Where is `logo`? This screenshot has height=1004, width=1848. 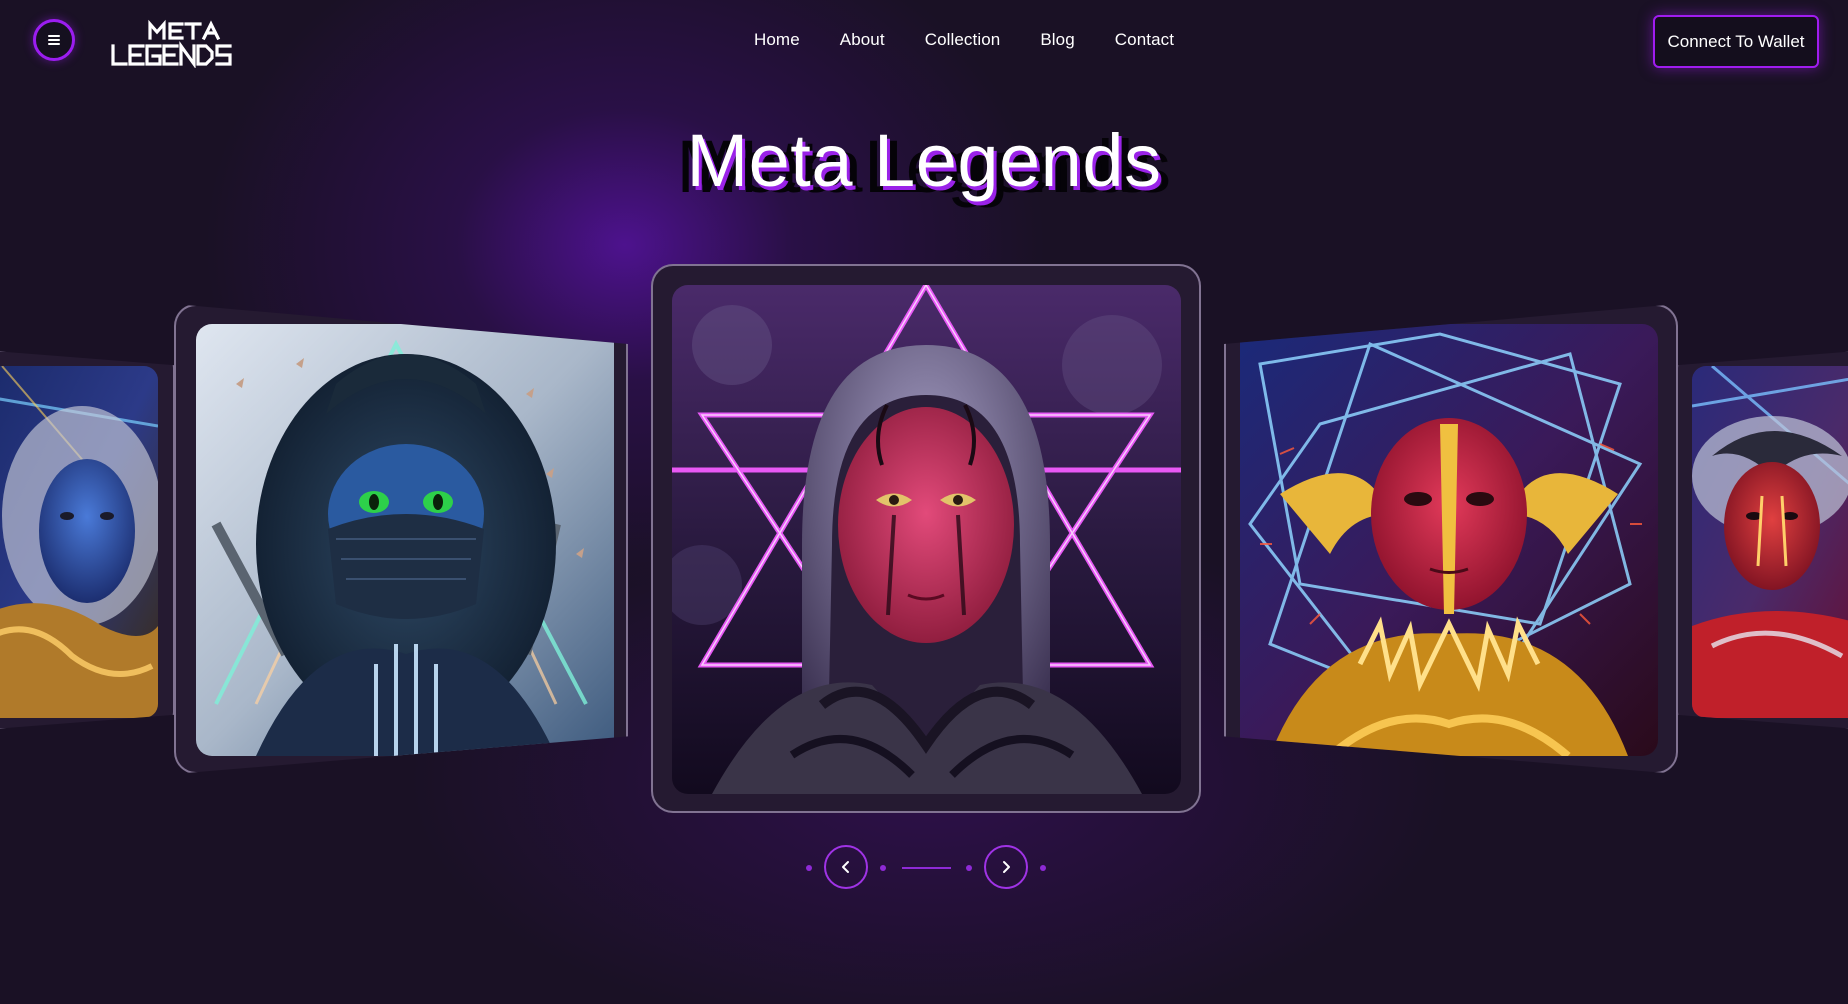
logo is located at coordinates (185, 43).